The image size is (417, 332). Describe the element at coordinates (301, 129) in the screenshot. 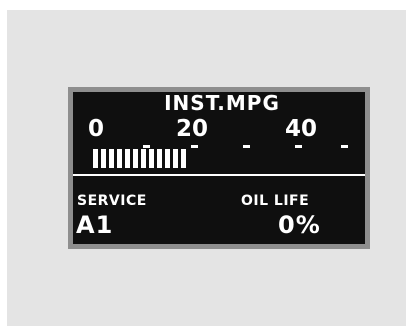

I see `scale-label-40: 40` at that location.